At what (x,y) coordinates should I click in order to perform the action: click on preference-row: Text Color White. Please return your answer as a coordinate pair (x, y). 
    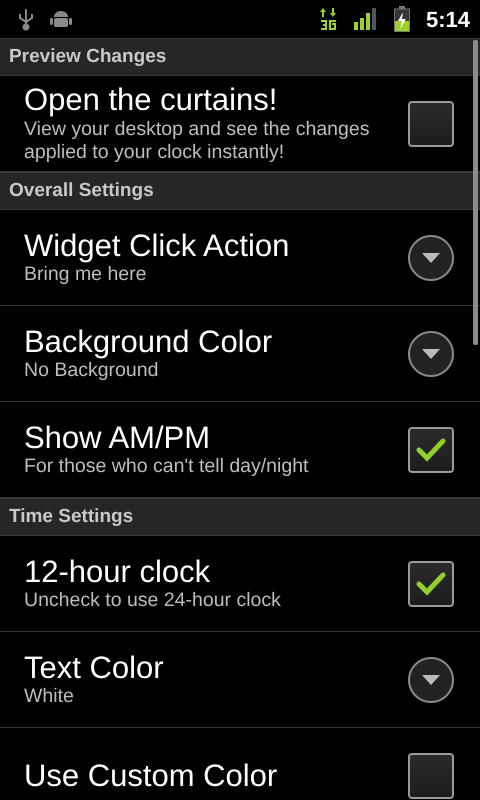
    Looking at the image, I should click on (240, 680).